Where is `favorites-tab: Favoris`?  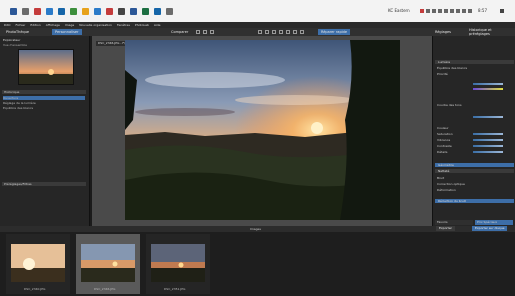
favorites-tab: Favoris is located at coordinates (454, 222).